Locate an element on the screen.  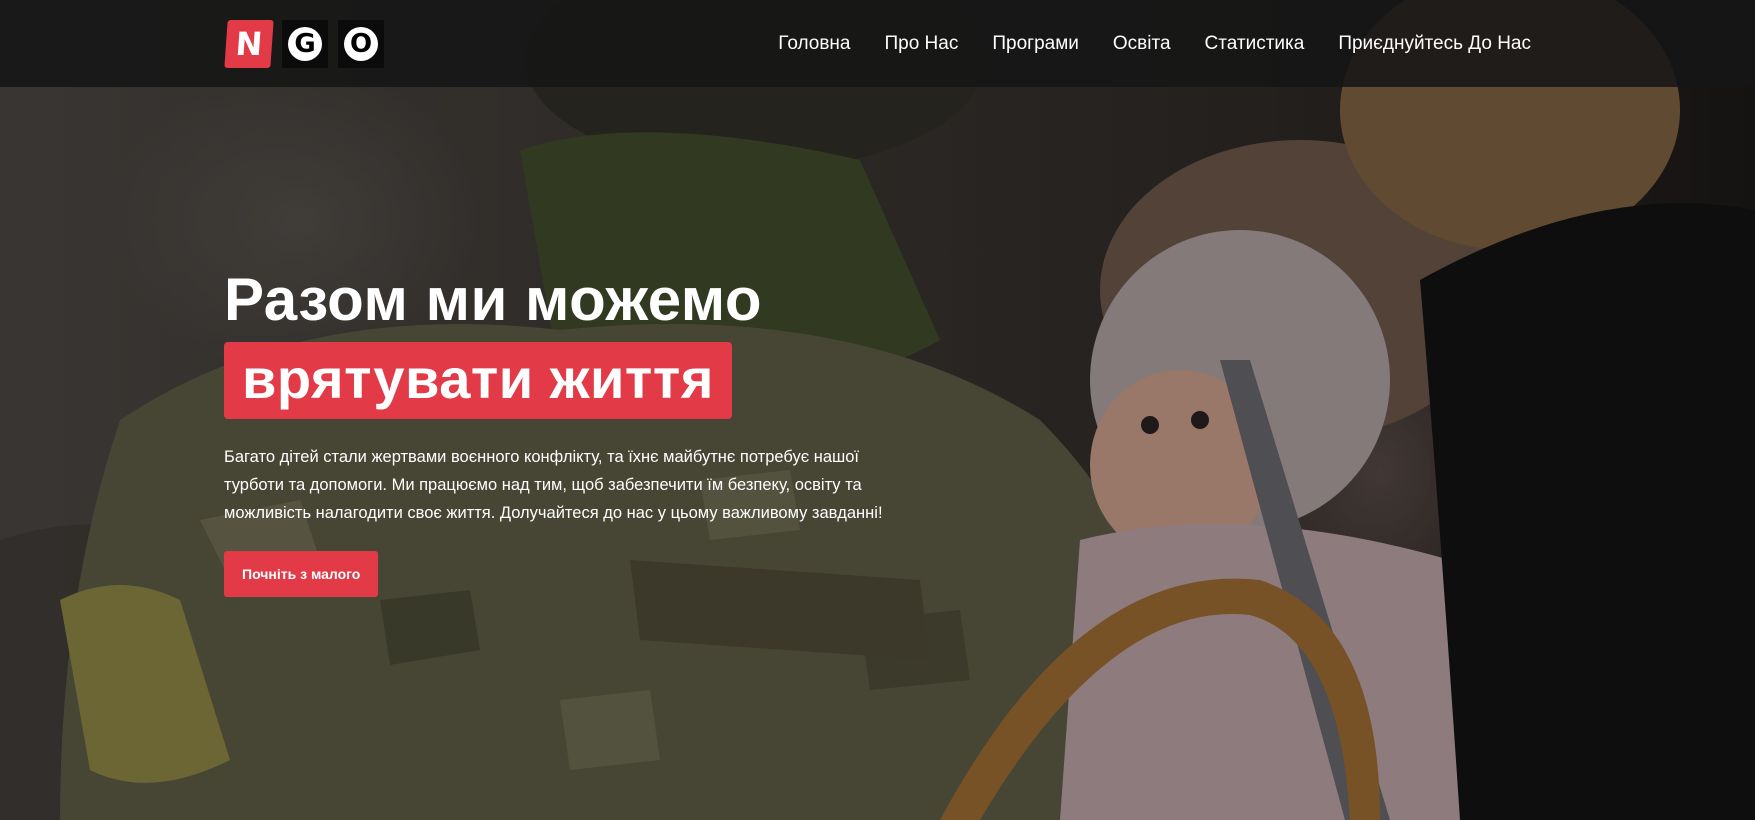
logo-letter-n: N is located at coordinates (249, 44).